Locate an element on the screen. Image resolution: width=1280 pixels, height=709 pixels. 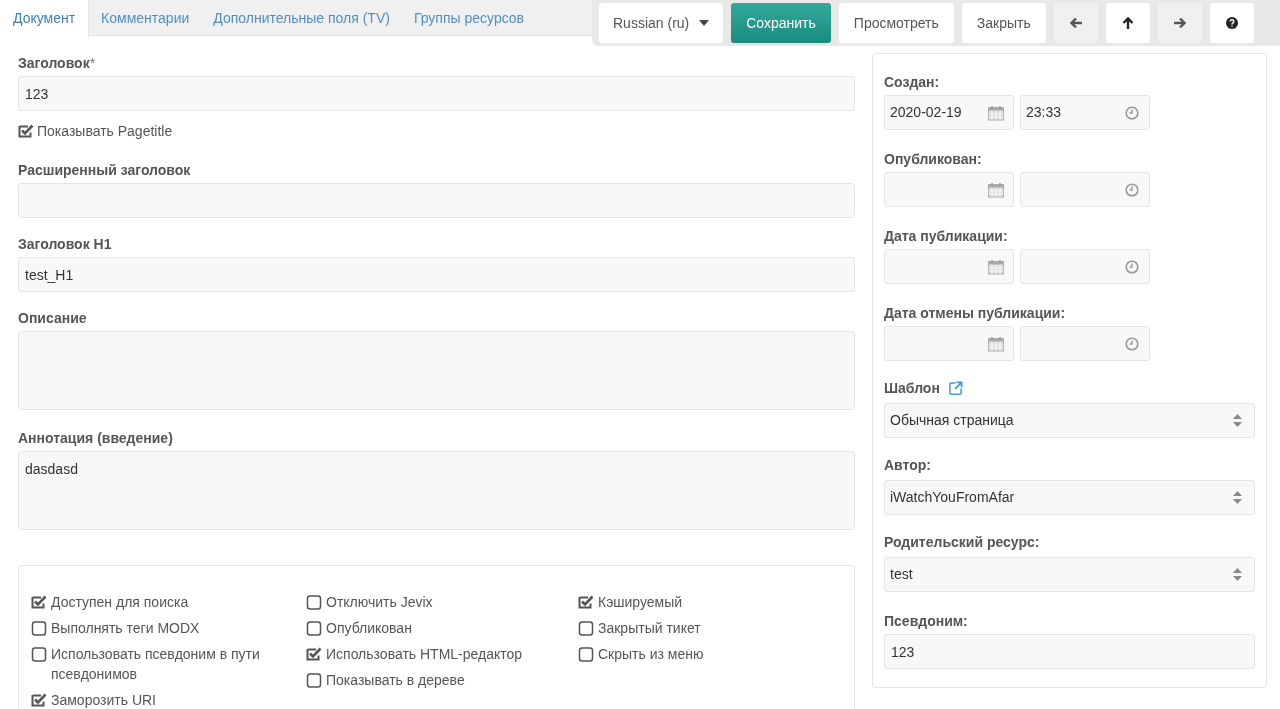
language-select: Russian (ru) is located at coordinates (661, 23).